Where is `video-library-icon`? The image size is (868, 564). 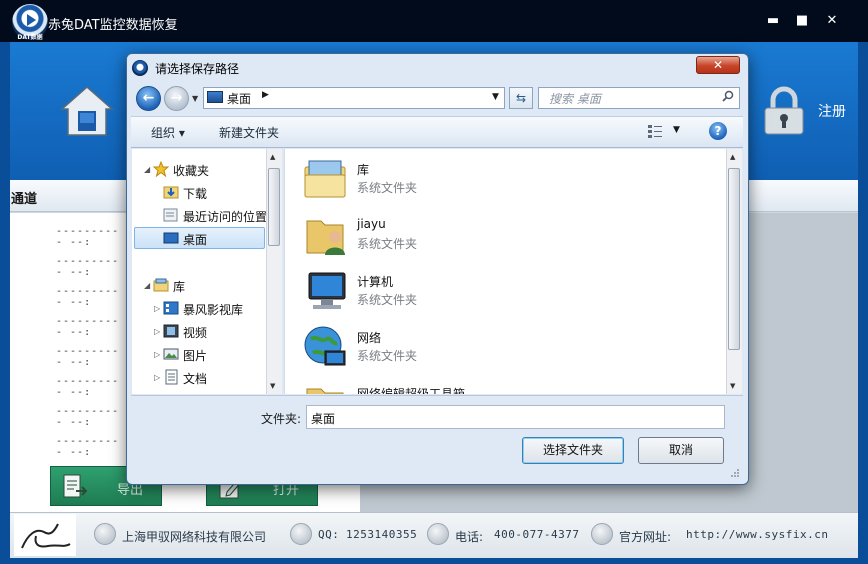
video-library-icon is located at coordinates (171, 308).